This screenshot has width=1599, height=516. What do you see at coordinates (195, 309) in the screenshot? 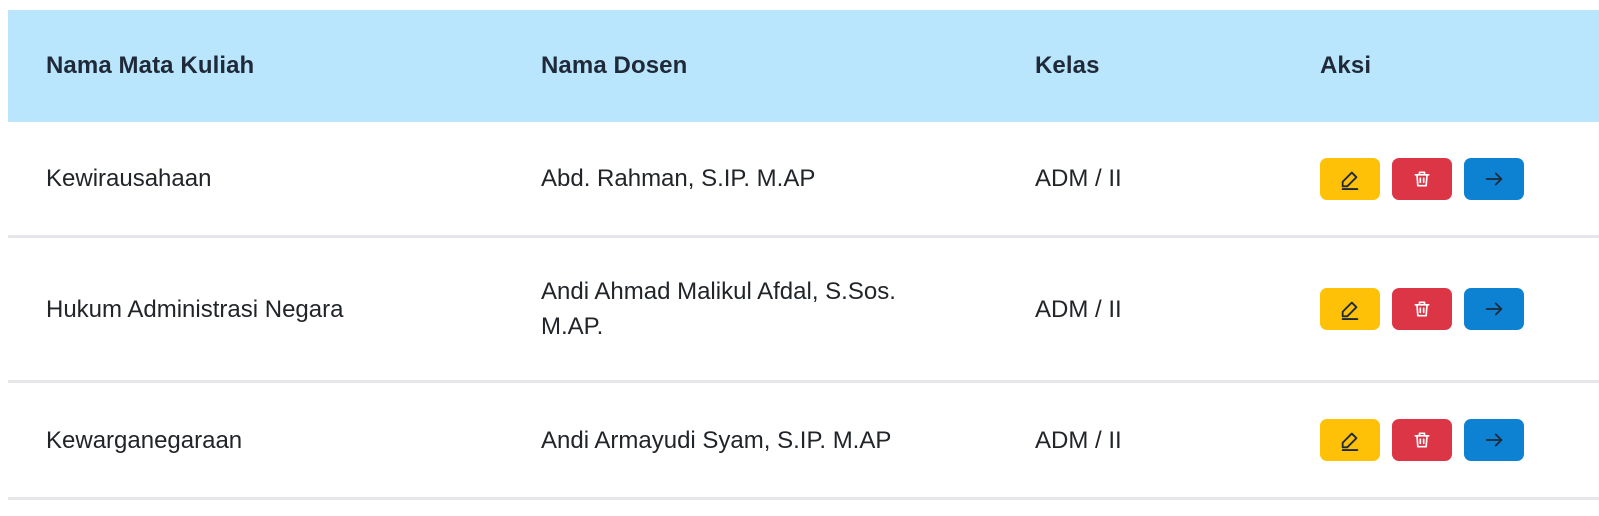
I see `course-name-cell: Hukum Administrasi Negara` at bounding box center [195, 309].